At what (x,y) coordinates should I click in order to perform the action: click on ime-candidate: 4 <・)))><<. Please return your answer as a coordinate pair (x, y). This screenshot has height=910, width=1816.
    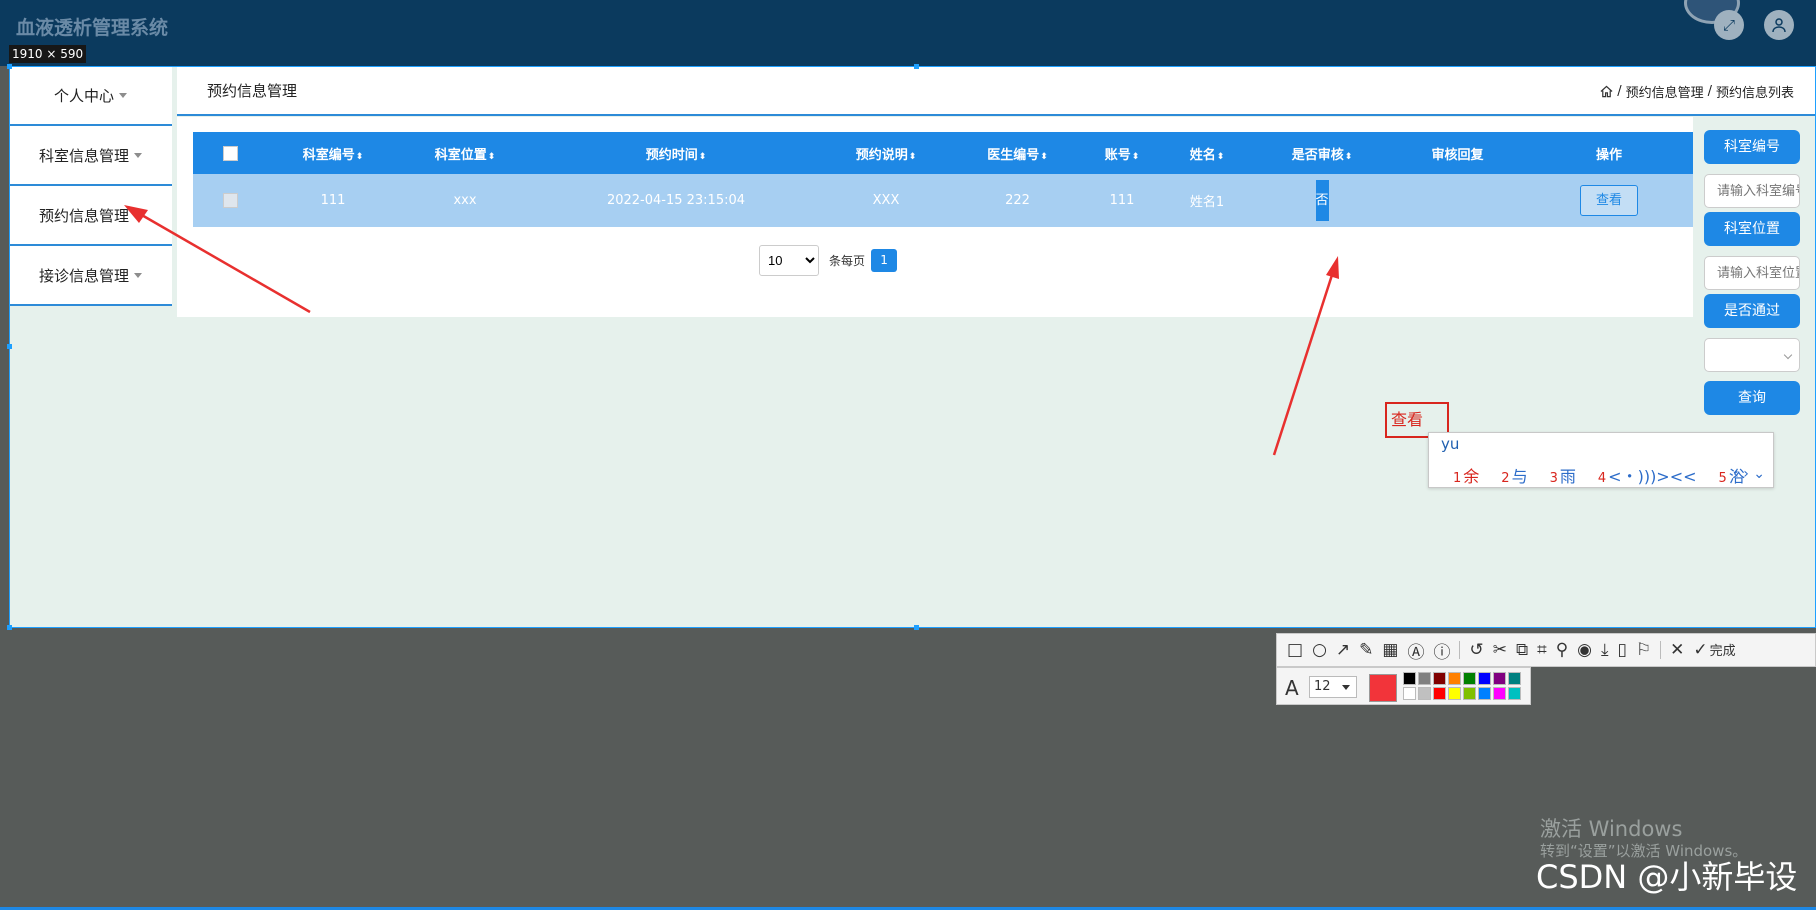
    Looking at the image, I should click on (1641, 475).